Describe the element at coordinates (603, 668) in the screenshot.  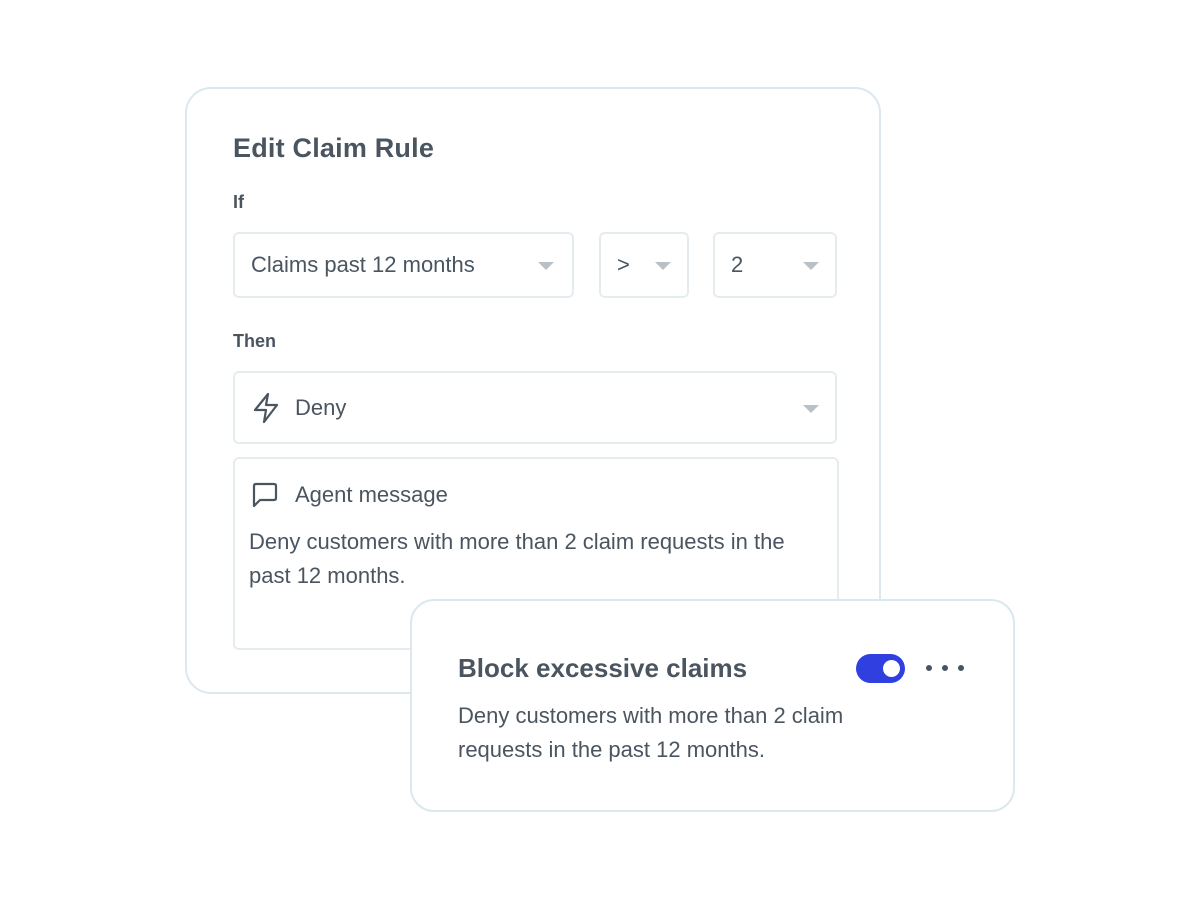
I see `rule-summary-title: Block excessive claims` at that location.